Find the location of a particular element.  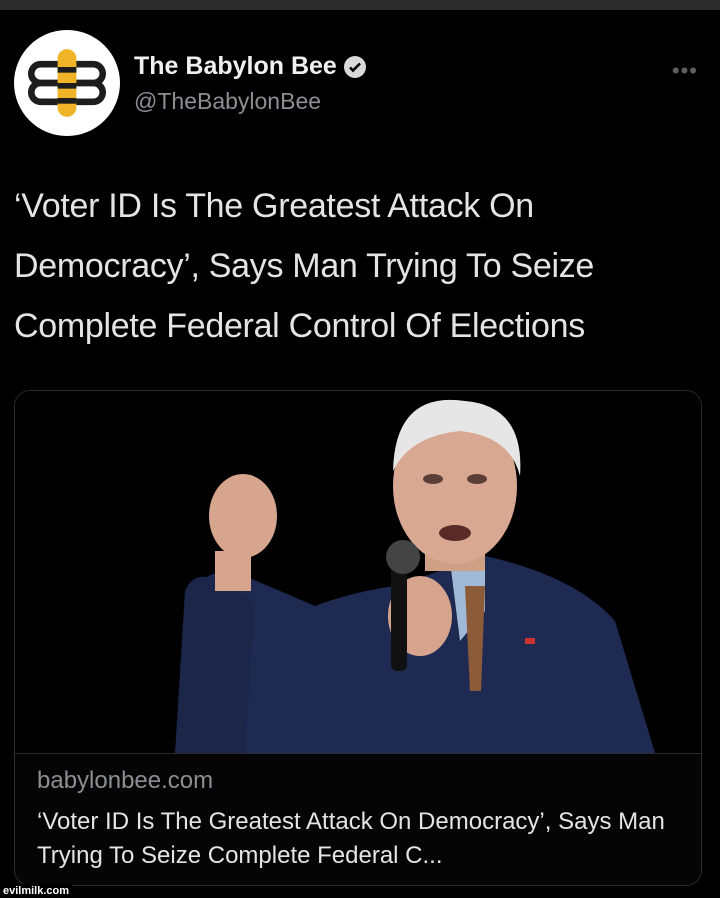

watermark: evilmilk.com is located at coordinates (36, 891).